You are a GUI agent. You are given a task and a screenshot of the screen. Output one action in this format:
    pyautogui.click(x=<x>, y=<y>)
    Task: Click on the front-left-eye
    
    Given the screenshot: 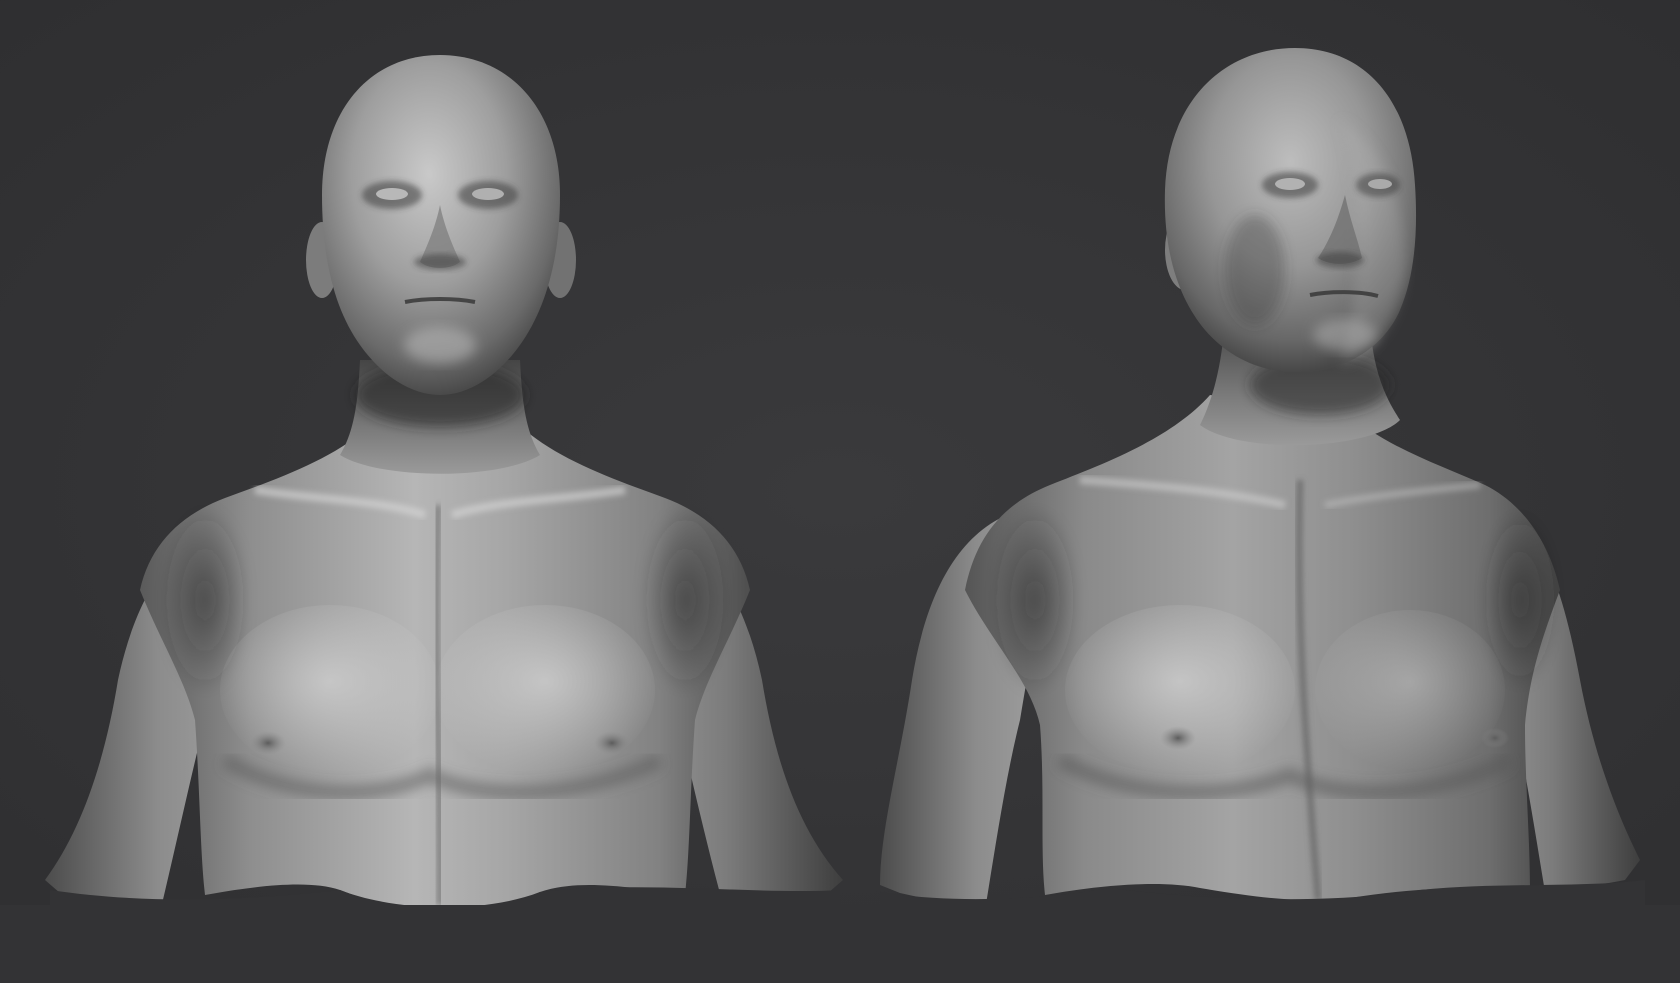 What is the action you would take?
    pyautogui.click(x=392, y=194)
    